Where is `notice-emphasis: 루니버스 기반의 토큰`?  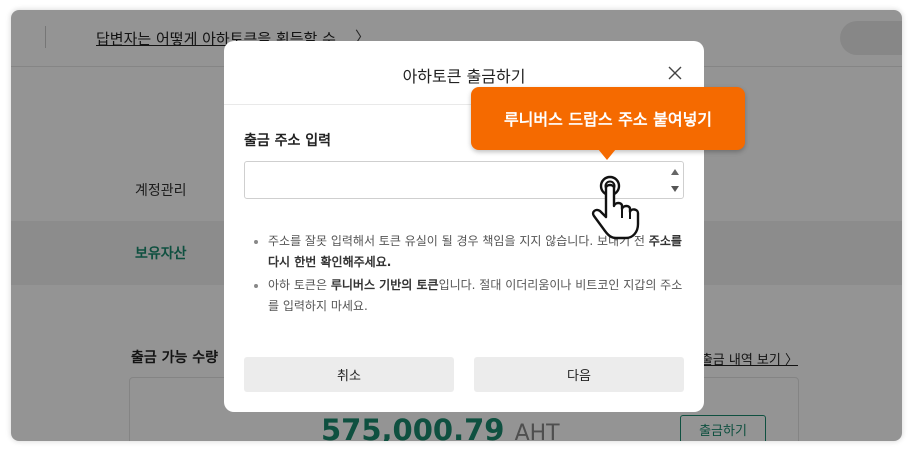 notice-emphasis: 루니버스 기반의 토큰 is located at coordinates (384, 285).